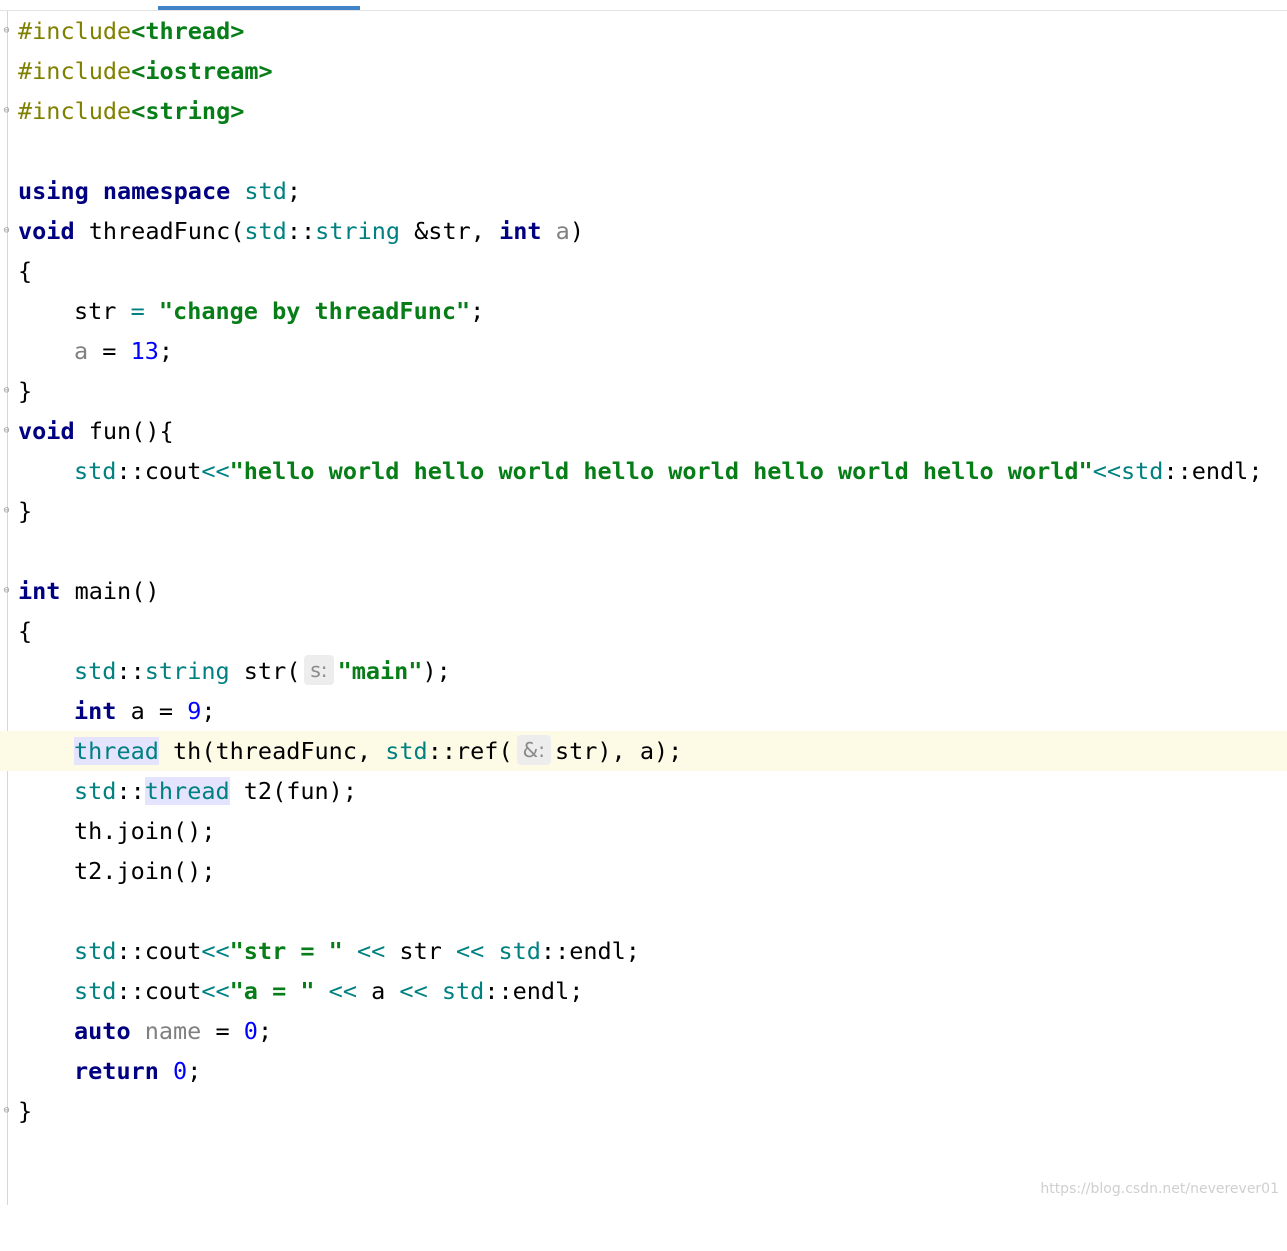 The image size is (1287, 1251). Describe the element at coordinates (643, 391) in the screenshot. I see `code-line-10: ⊖ }` at that location.